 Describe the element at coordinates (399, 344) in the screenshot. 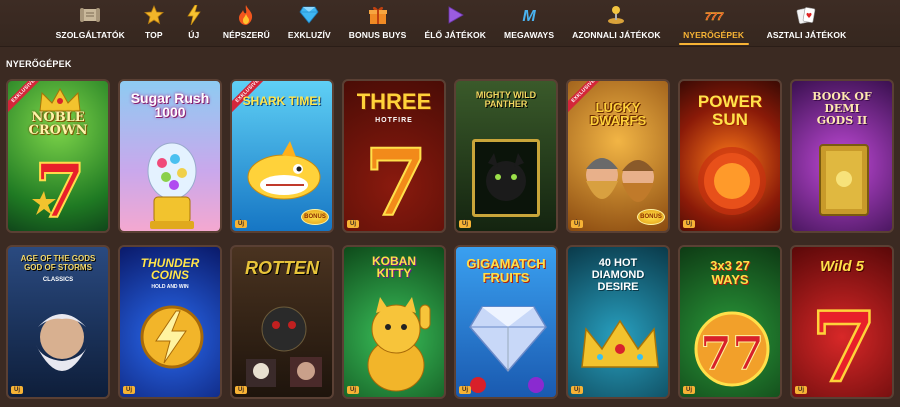

I see `lucky-cat` at that location.